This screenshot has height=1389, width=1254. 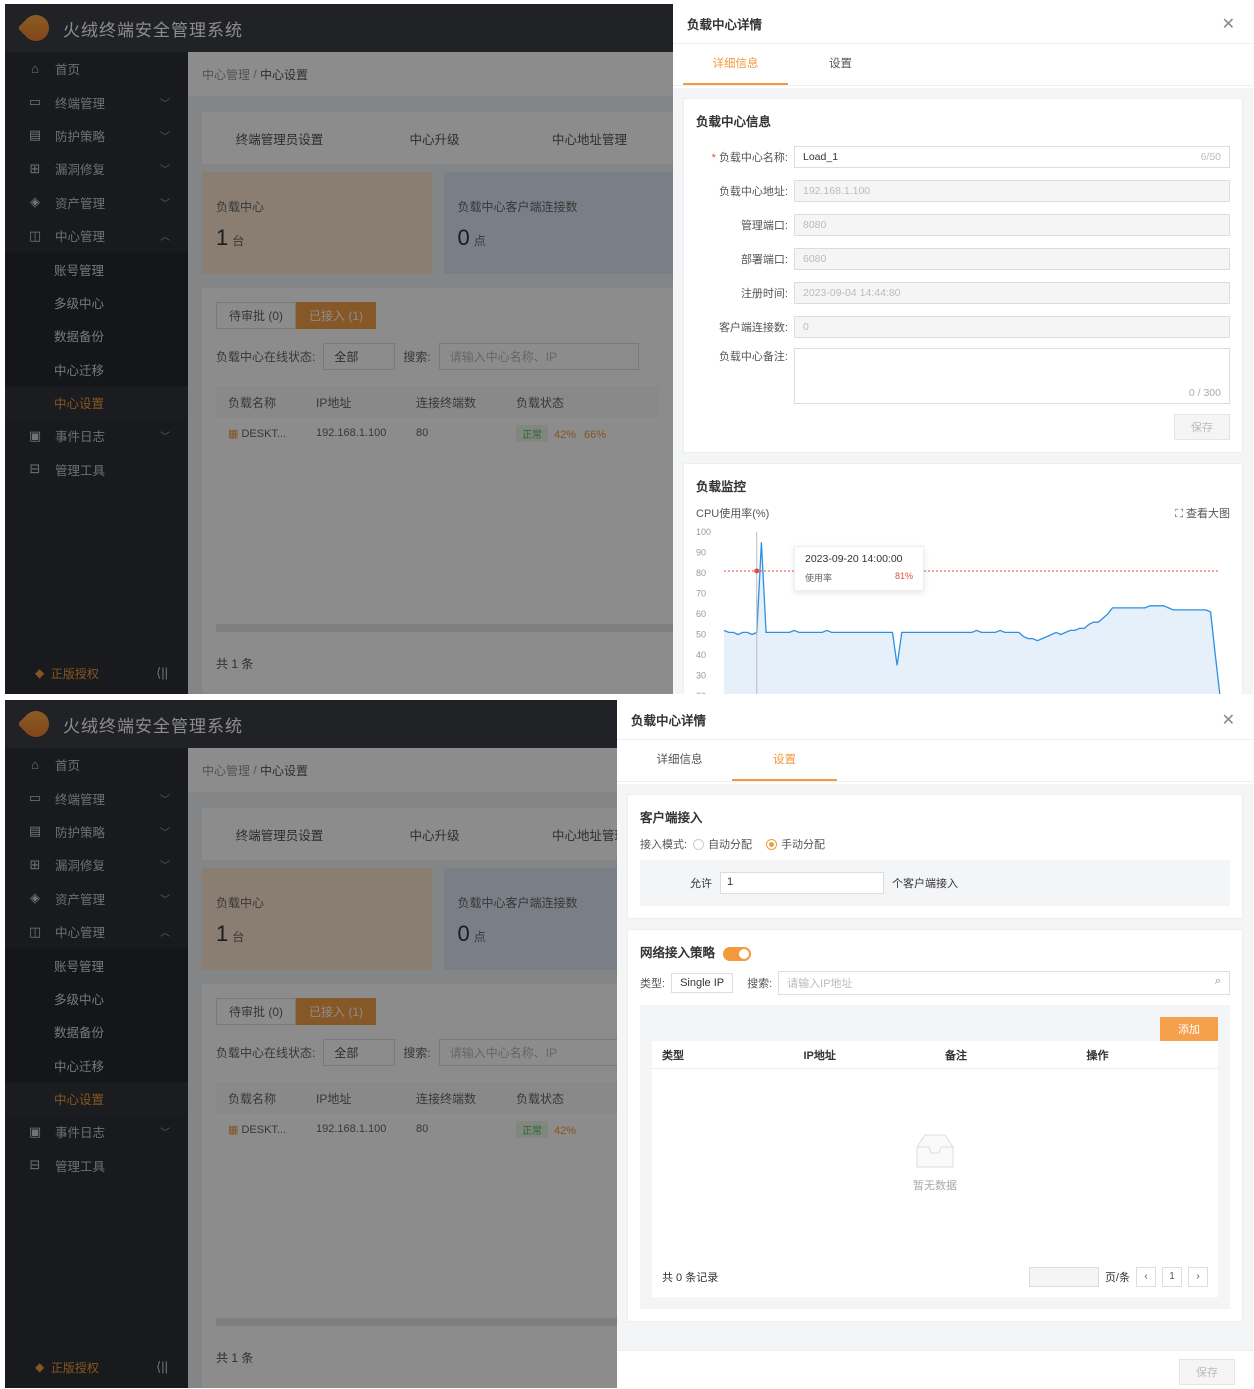 What do you see at coordinates (963, 611) in the screenshot?
I see `cpu-line-chart: 100 90 80 70 60 50 40 30 20` at bounding box center [963, 611].